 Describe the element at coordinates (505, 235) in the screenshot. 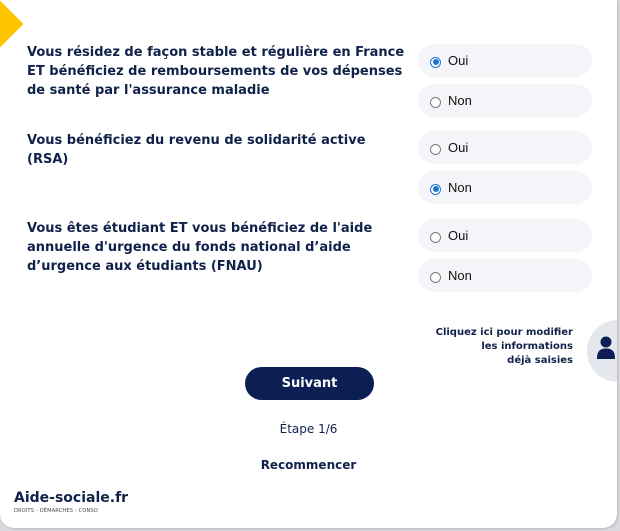

I see `q3-option-oui: Oui` at that location.